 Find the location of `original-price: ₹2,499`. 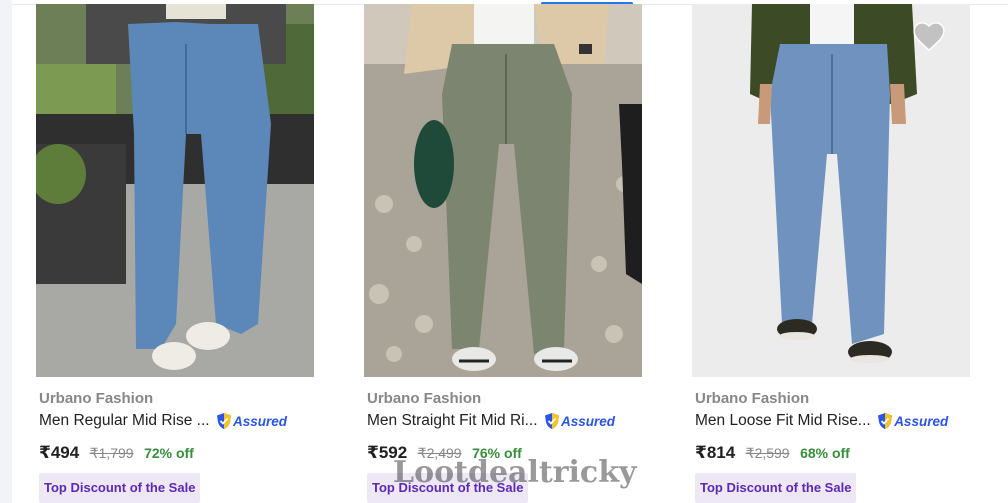

original-price: ₹2,499 is located at coordinates (439, 453).